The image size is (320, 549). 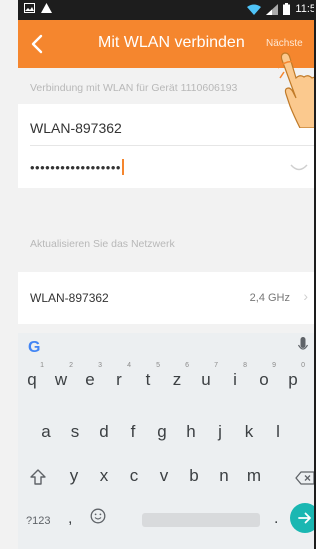 What do you see at coordinates (158, 365) in the screenshot?
I see `key-hint: 5` at bounding box center [158, 365].